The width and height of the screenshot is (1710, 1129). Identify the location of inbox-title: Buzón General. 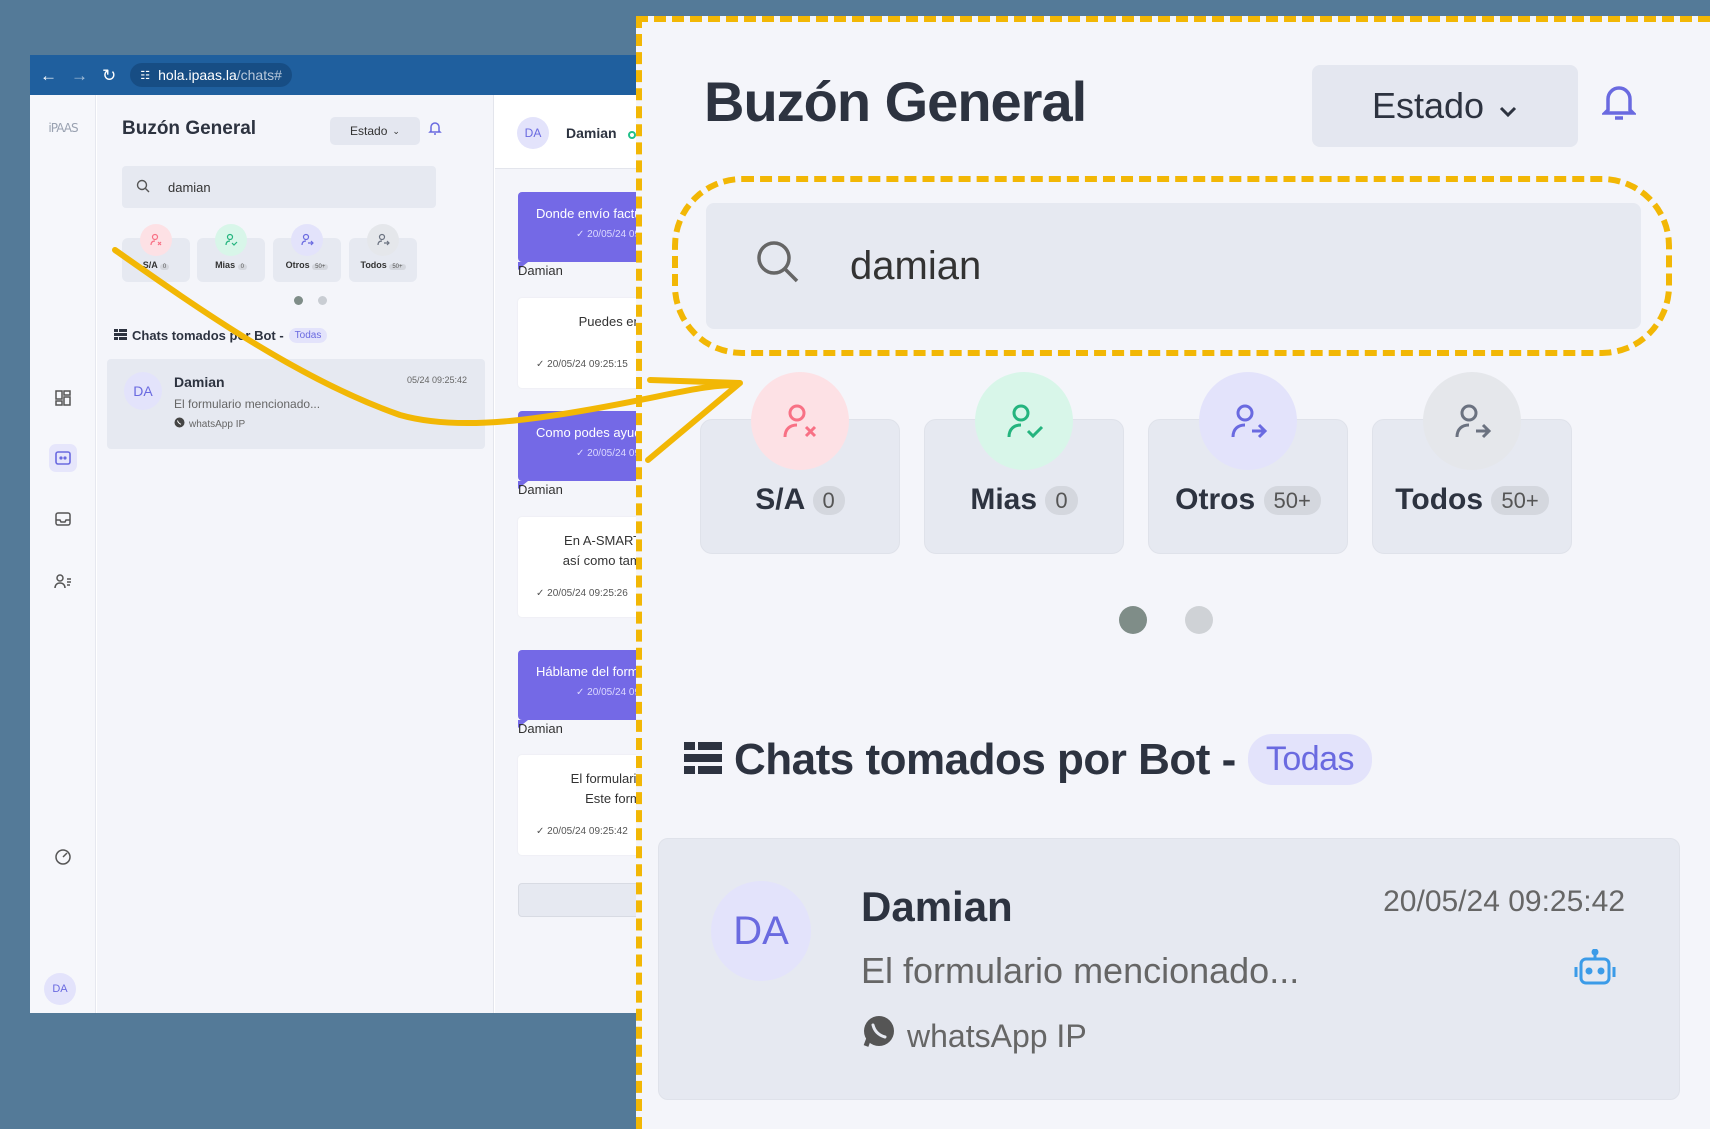
(189, 128).